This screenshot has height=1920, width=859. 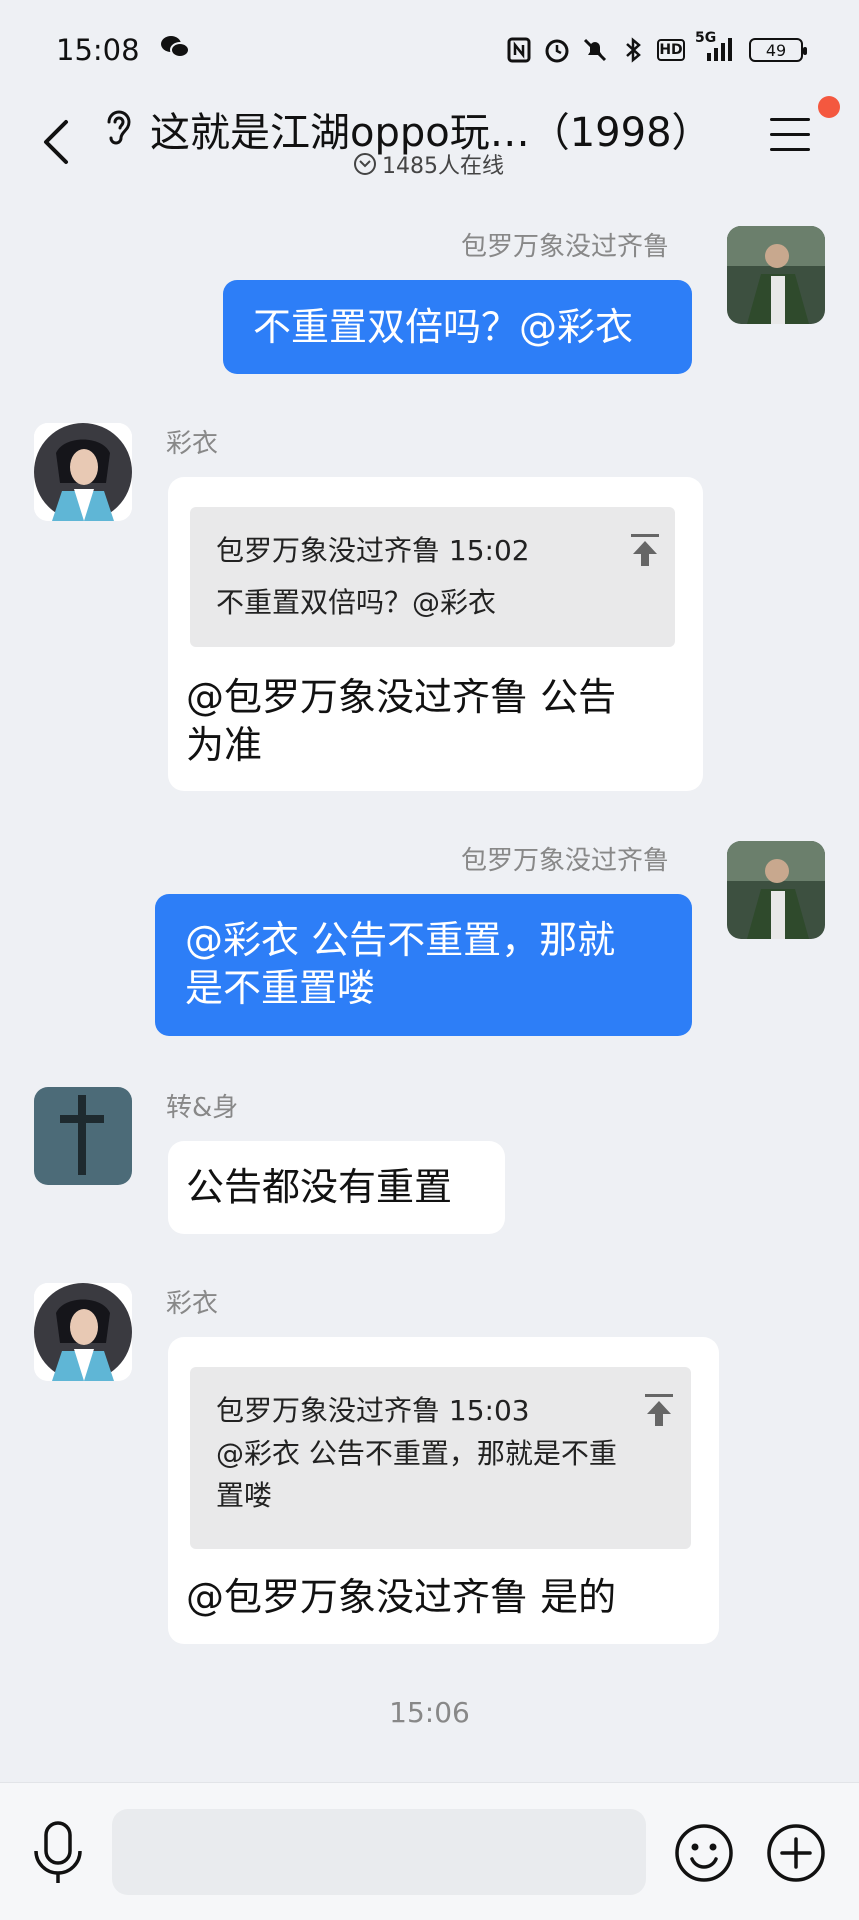 What do you see at coordinates (423, 965) in the screenshot?
I see `message-bubble: @彩衣 公告不重置，那就 是不重置喽` at bounding box center [423, 965].